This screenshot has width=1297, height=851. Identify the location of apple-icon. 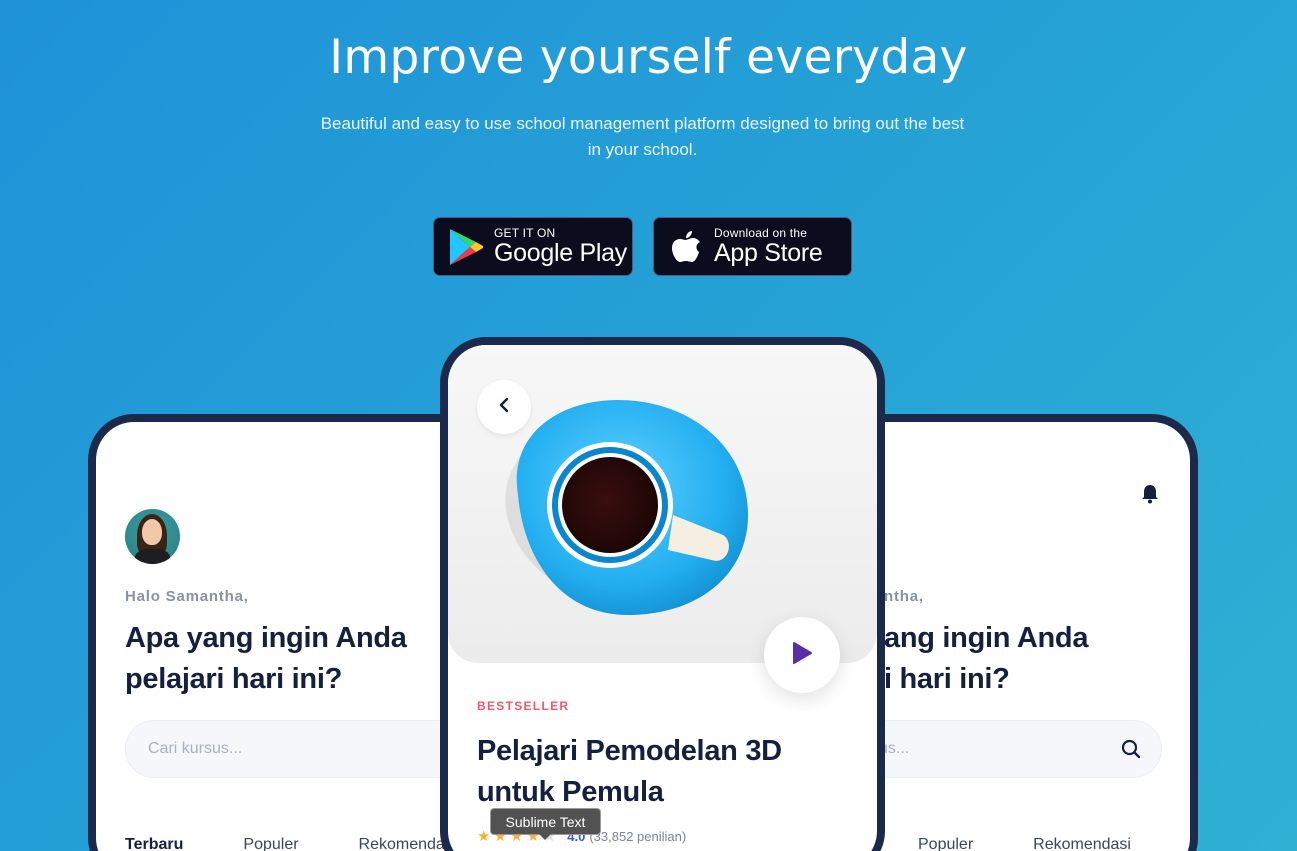
(686, 247).